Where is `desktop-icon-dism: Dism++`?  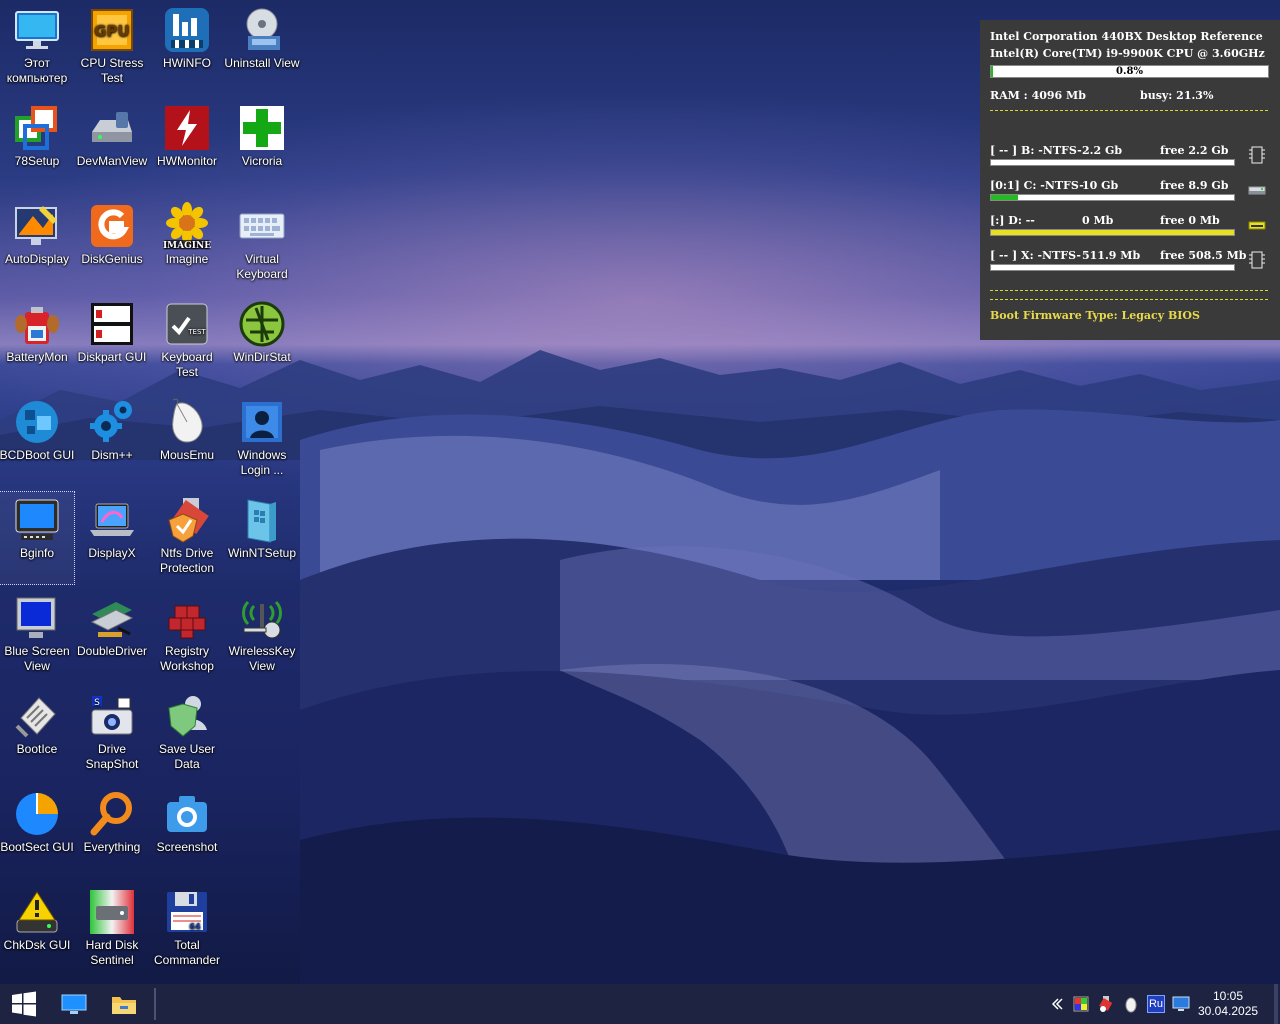
desktop-icon-dism: Dism++ is located at coordinates (112, 440).